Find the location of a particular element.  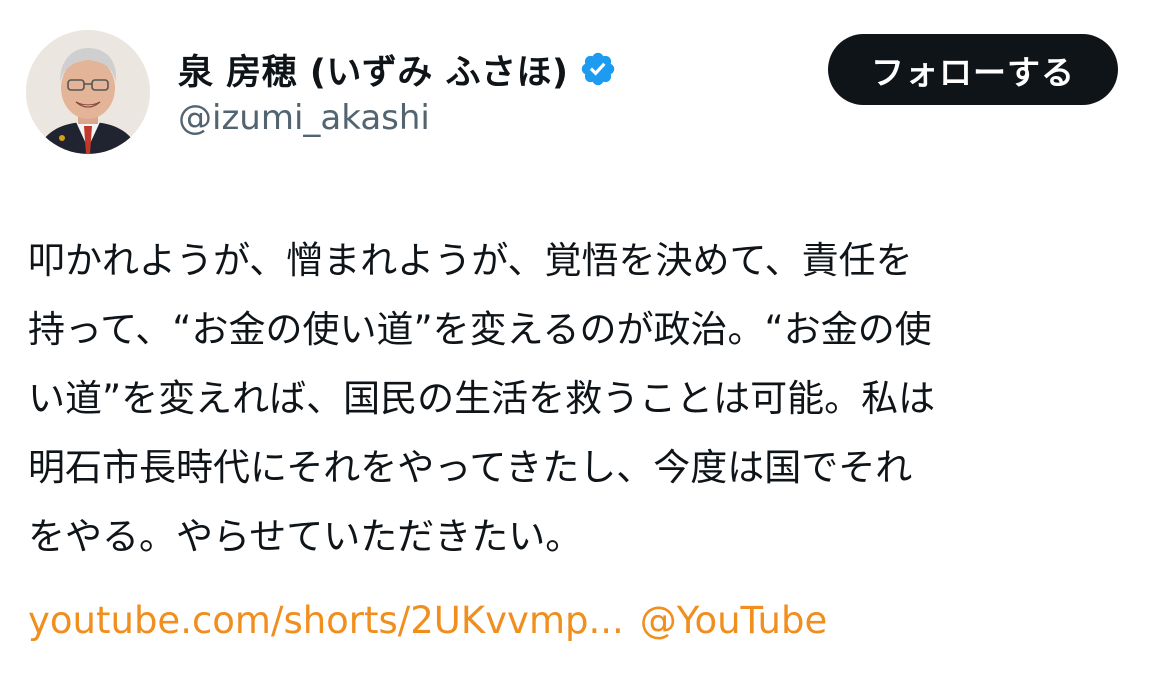

tweet-text-line: 明石市長時代にそれをやってきたし、今度は国でそれ is located at coordinates (470, 467).